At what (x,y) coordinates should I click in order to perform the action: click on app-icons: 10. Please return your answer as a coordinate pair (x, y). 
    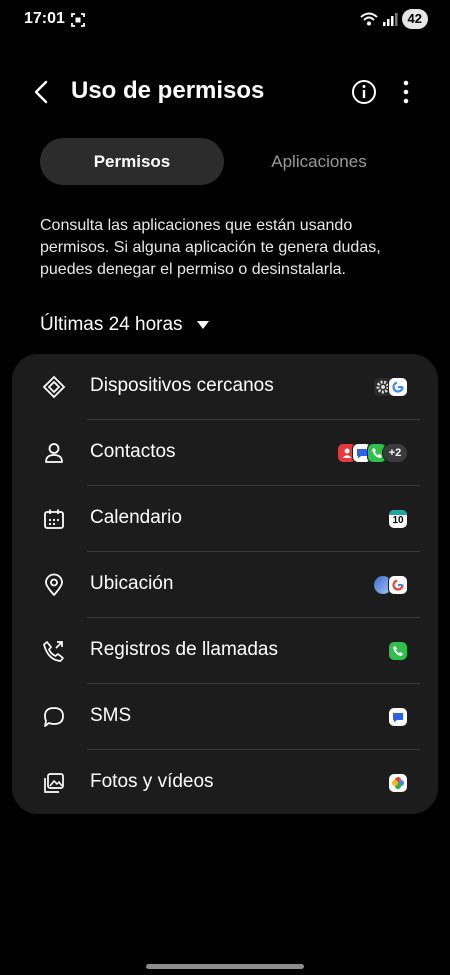
    Looking at the image, I should click on (398, 519).